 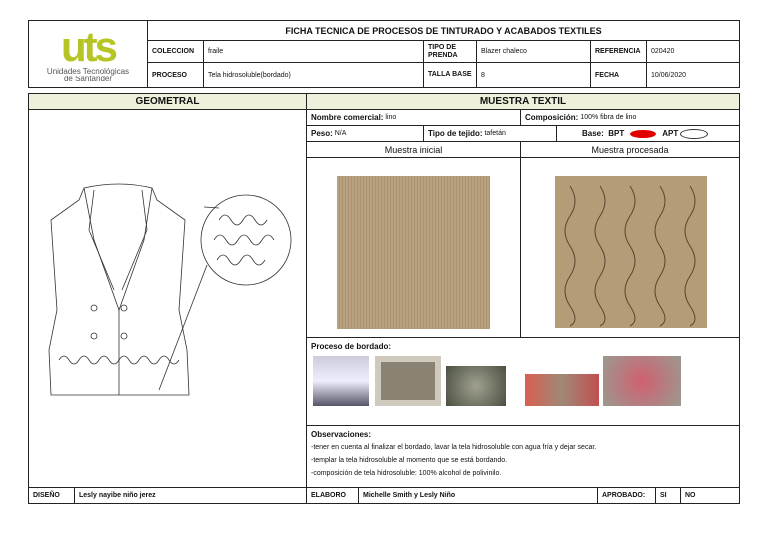 I want to click on nombre-value: lino, so click(x=391, y=117).